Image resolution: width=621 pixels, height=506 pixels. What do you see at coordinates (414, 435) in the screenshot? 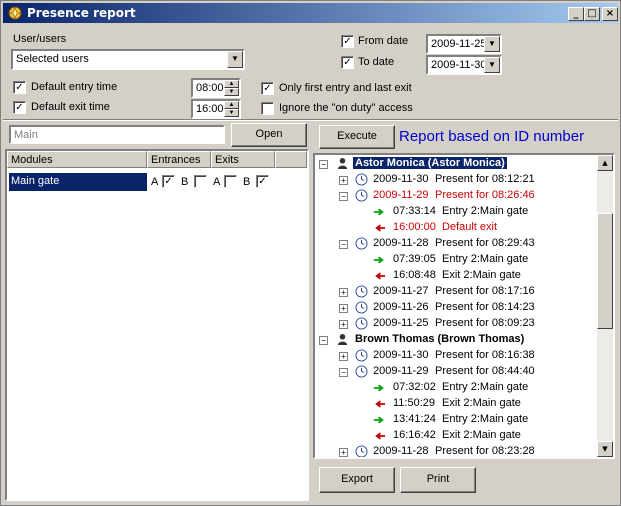
I see `event-time: 16:16:42` at bounding box center [414, 435].